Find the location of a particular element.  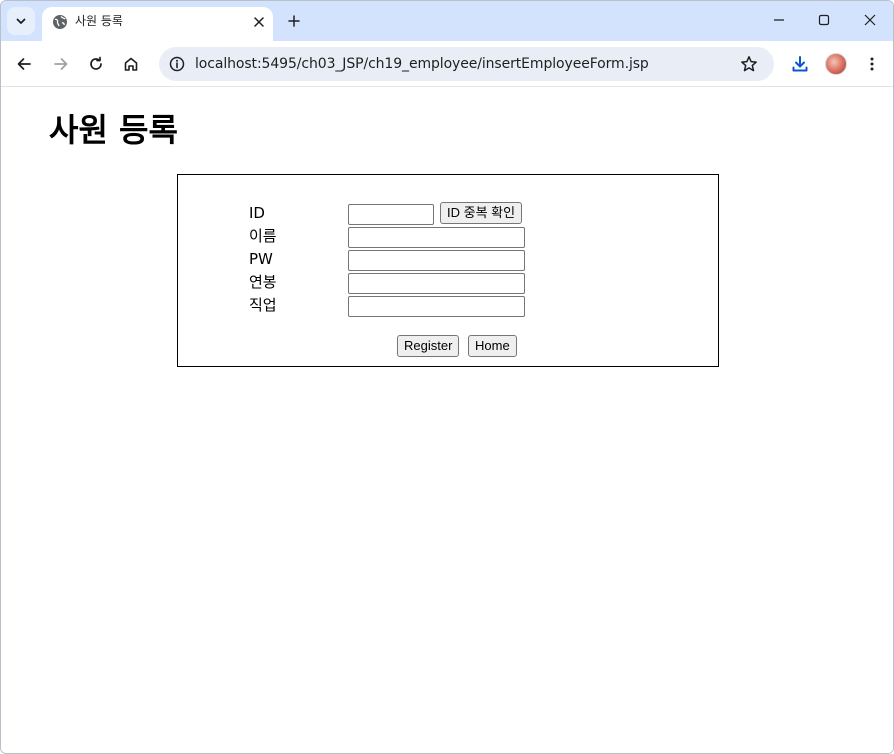

kebab-menu-icon is located at coordinates (872, 64).